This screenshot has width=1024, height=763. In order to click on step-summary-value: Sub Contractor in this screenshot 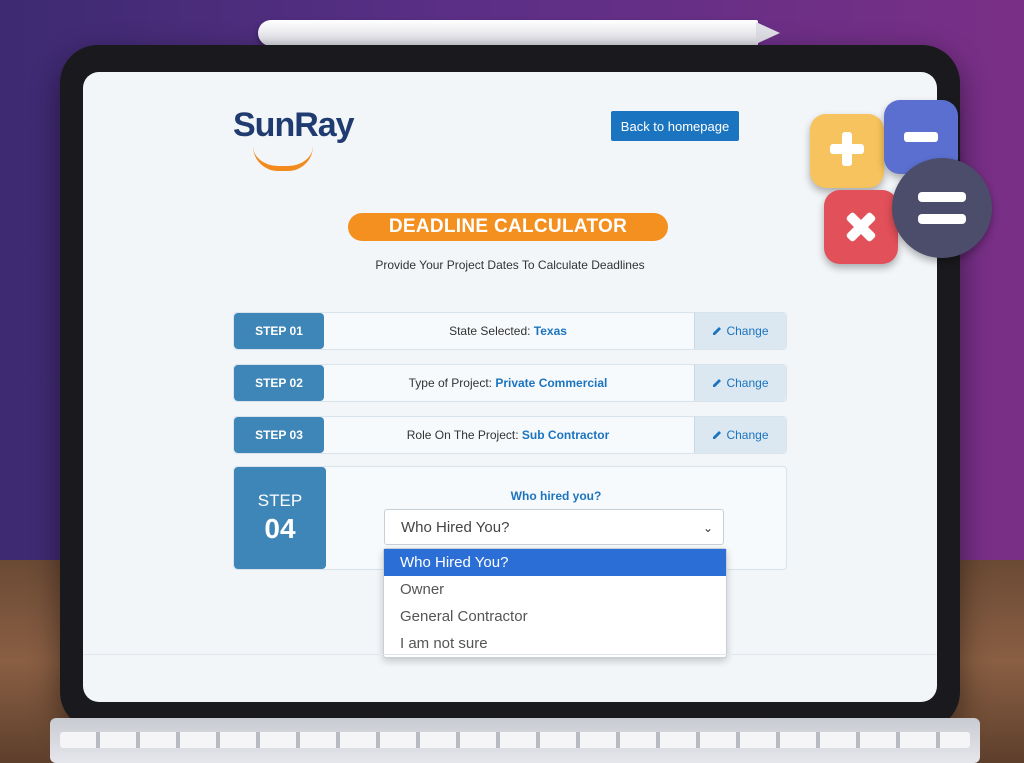, I will do `click(565, 435)`.